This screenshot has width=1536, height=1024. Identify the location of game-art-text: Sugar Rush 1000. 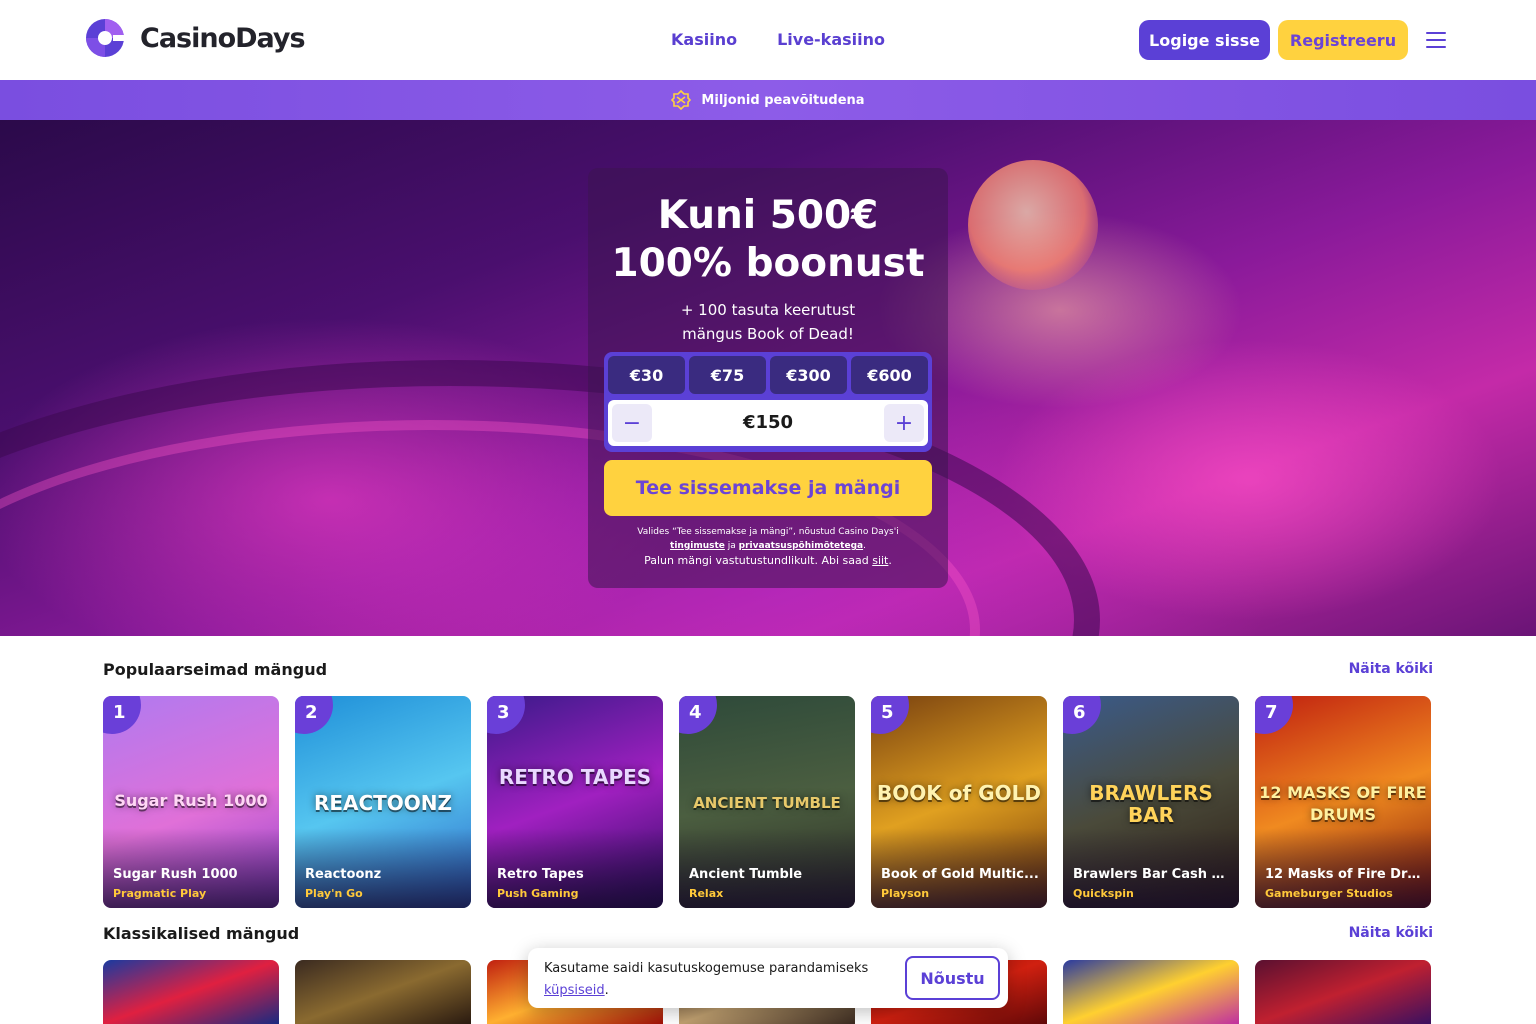
(191, 800).